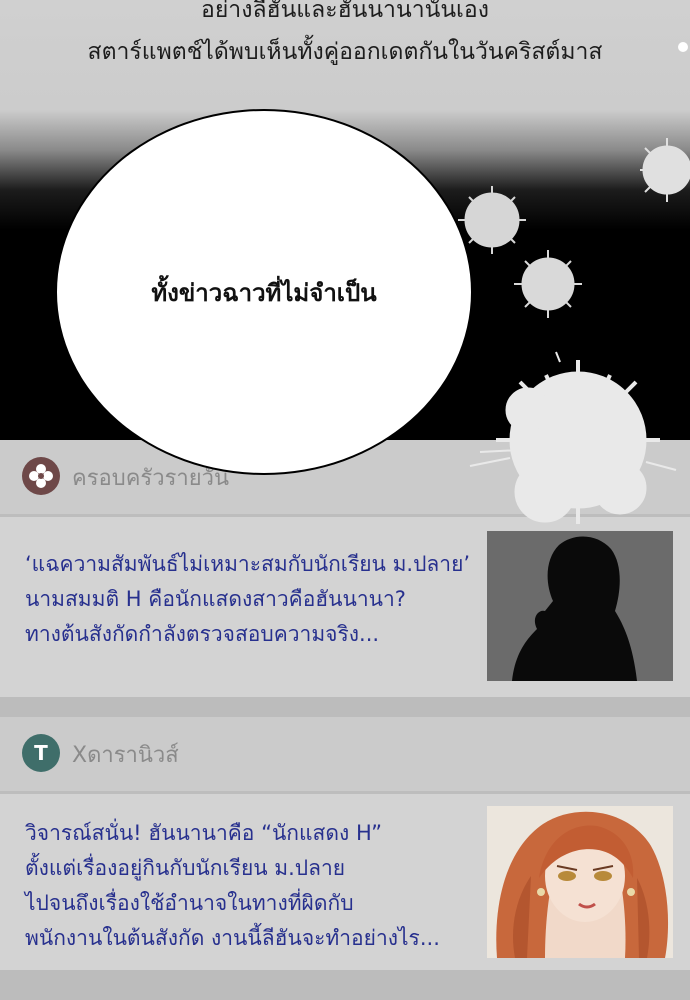 The height and width of the screenshot is (1000, 690). What do you see at coordinates (580, 606) in the screenshot?
I see `news-thumbnail-silhouette` at bounding box center [580, 606].